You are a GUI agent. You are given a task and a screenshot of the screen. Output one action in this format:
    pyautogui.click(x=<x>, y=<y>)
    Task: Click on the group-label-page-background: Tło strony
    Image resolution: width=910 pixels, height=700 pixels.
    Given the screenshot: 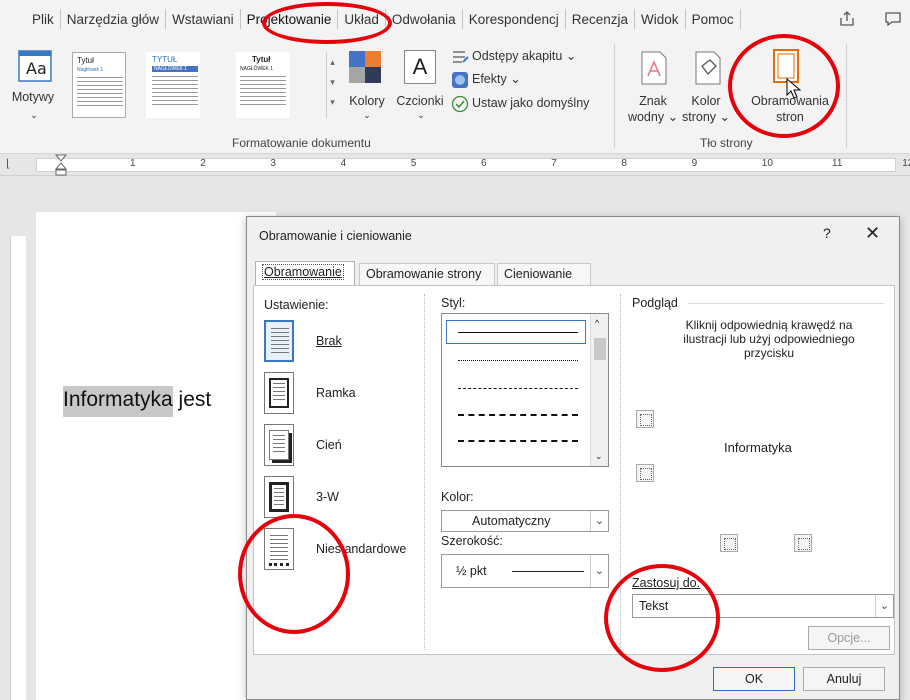 What is the action you would take?
    pyautogui.click(x=726, y=143)
    